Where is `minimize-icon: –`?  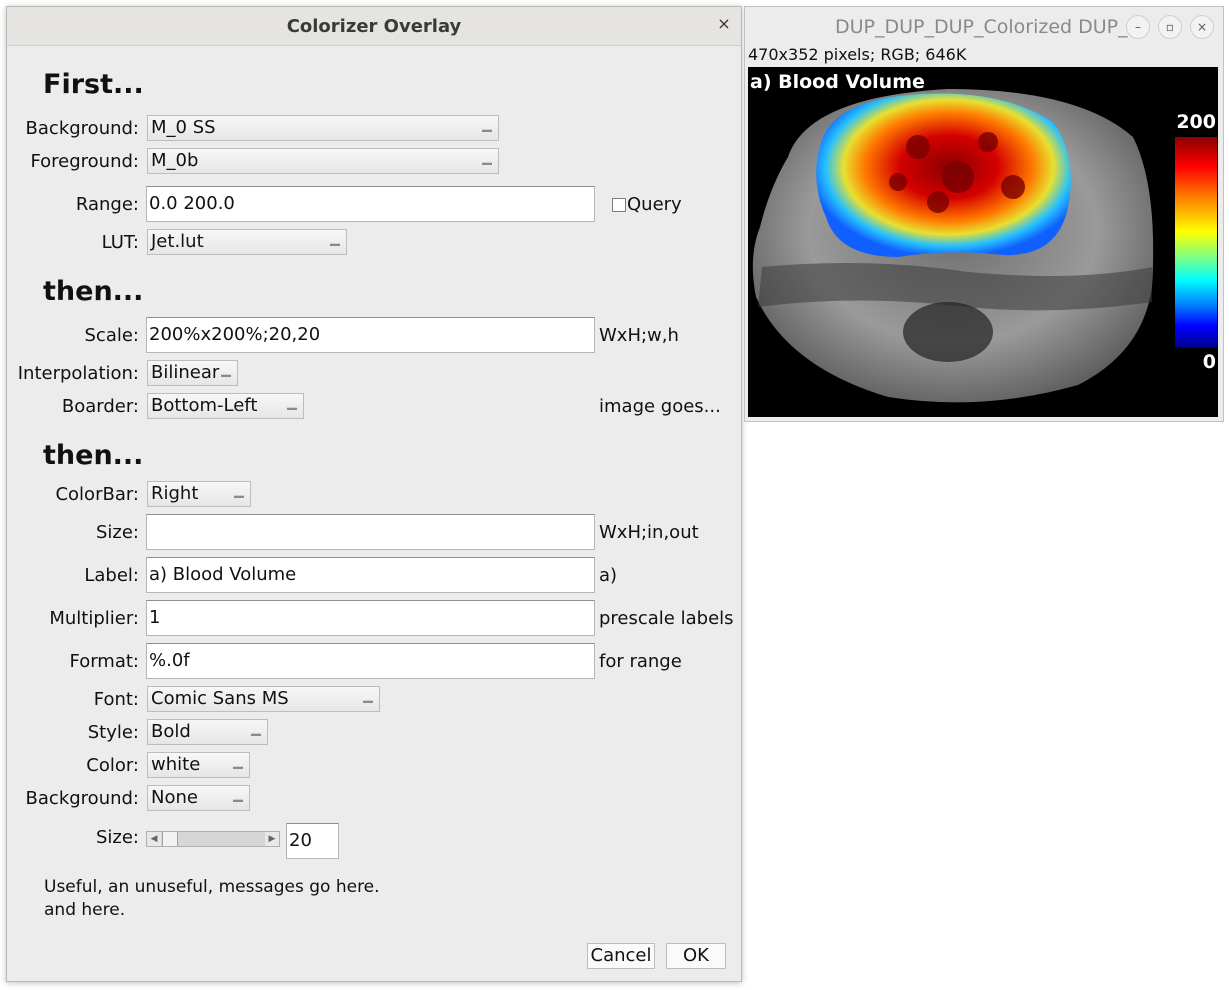
minimize-icon: – is located at coordinates (1138, 27).